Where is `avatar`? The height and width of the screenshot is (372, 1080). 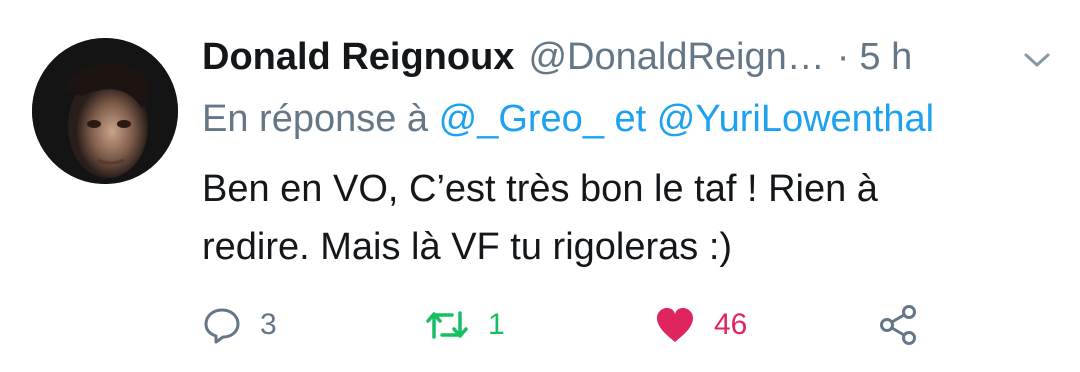 avatar is located at coordinates (105, 111).